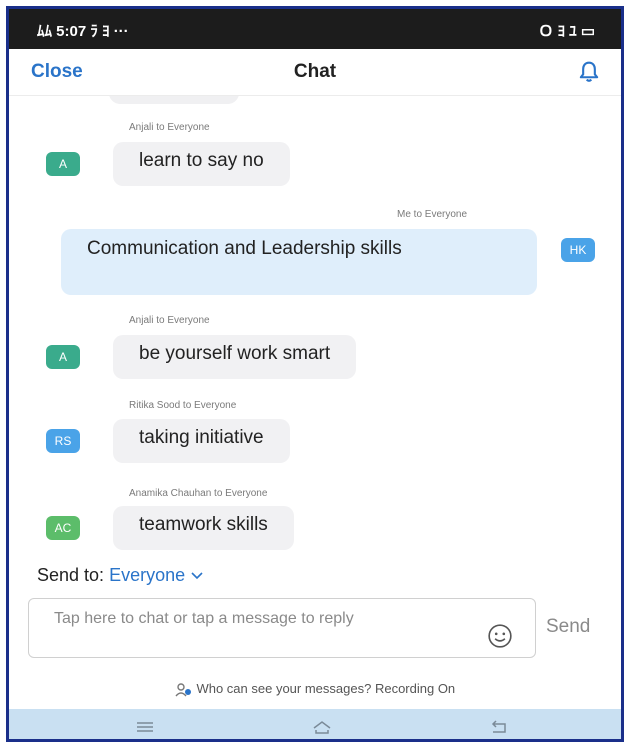 Image resolution: width=635 pixels, height=749 pixels. I want to click on message-sender: Me to Everyone, so click(432, 214).